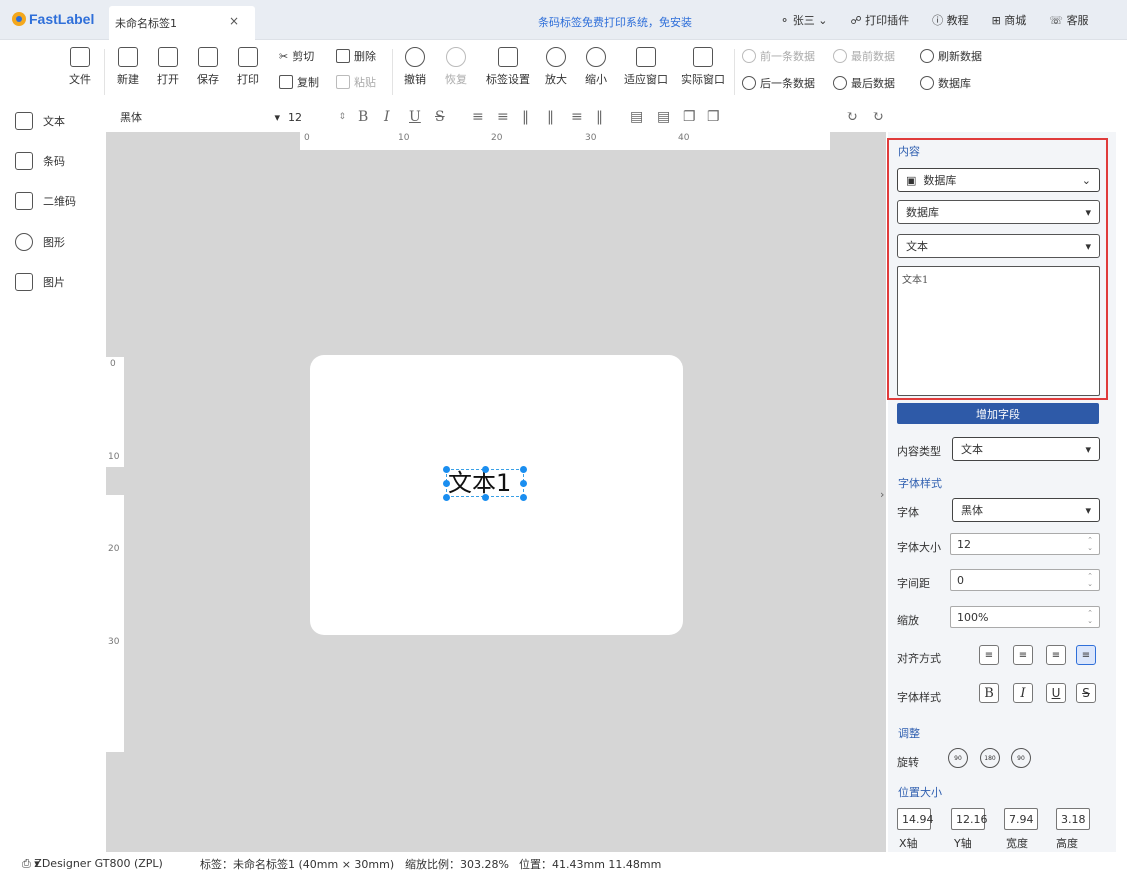  I want to click on database-button: 数据库, so click(945, 83).